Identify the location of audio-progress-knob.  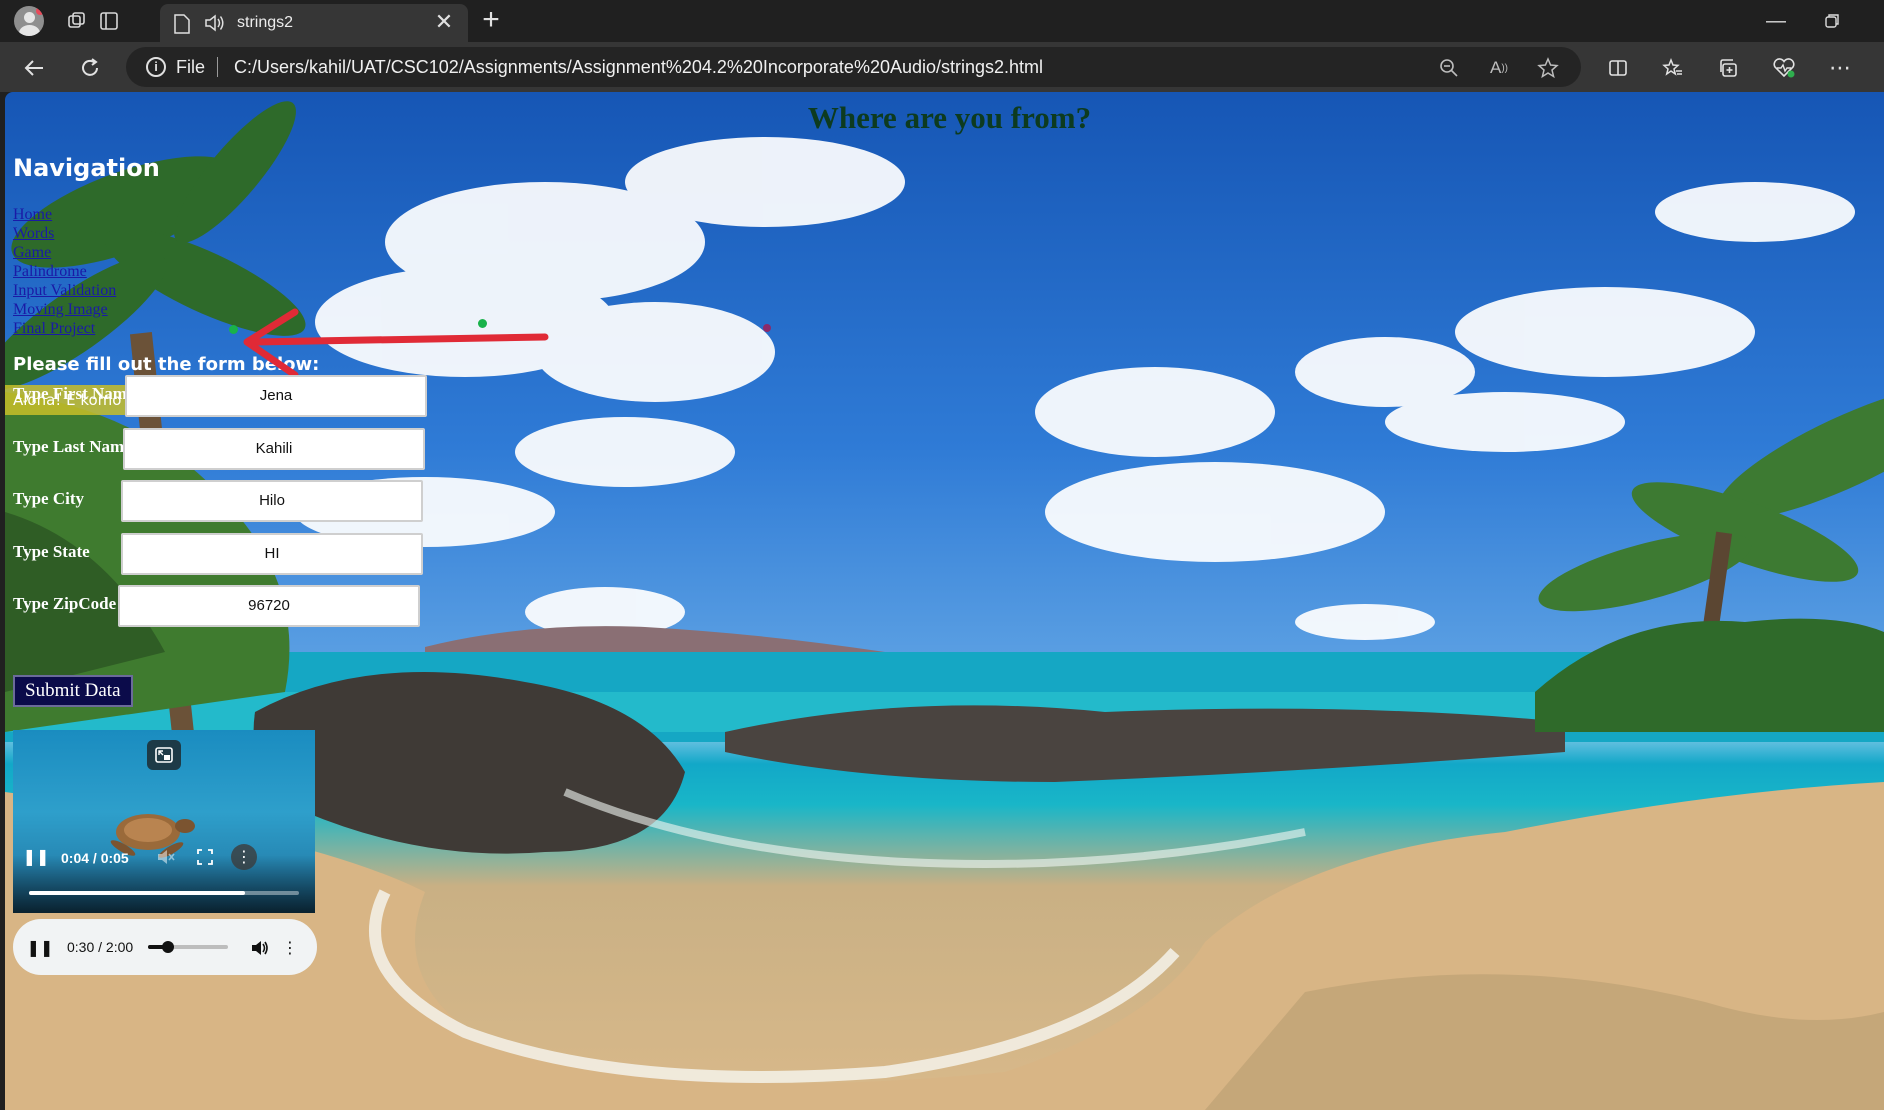
(168, 947).